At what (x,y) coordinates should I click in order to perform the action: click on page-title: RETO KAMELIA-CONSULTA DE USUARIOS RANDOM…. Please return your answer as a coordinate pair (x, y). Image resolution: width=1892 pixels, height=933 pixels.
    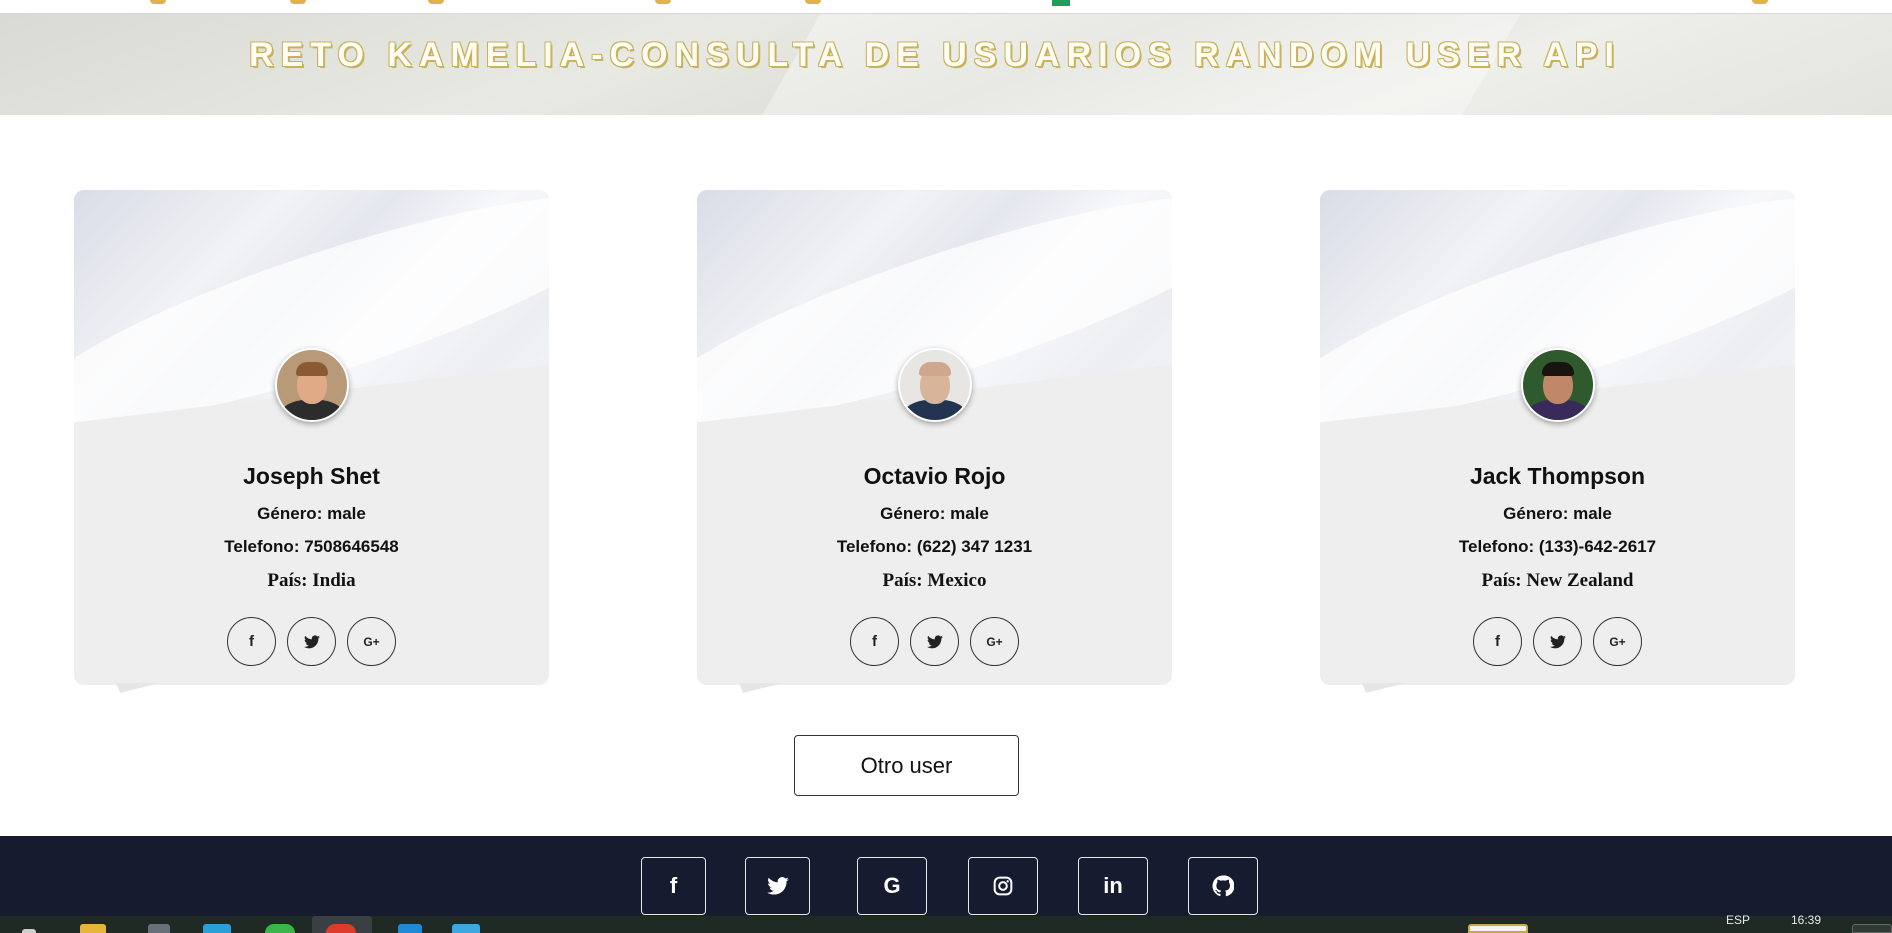
    Looking at the image, I should click on (935, 55).